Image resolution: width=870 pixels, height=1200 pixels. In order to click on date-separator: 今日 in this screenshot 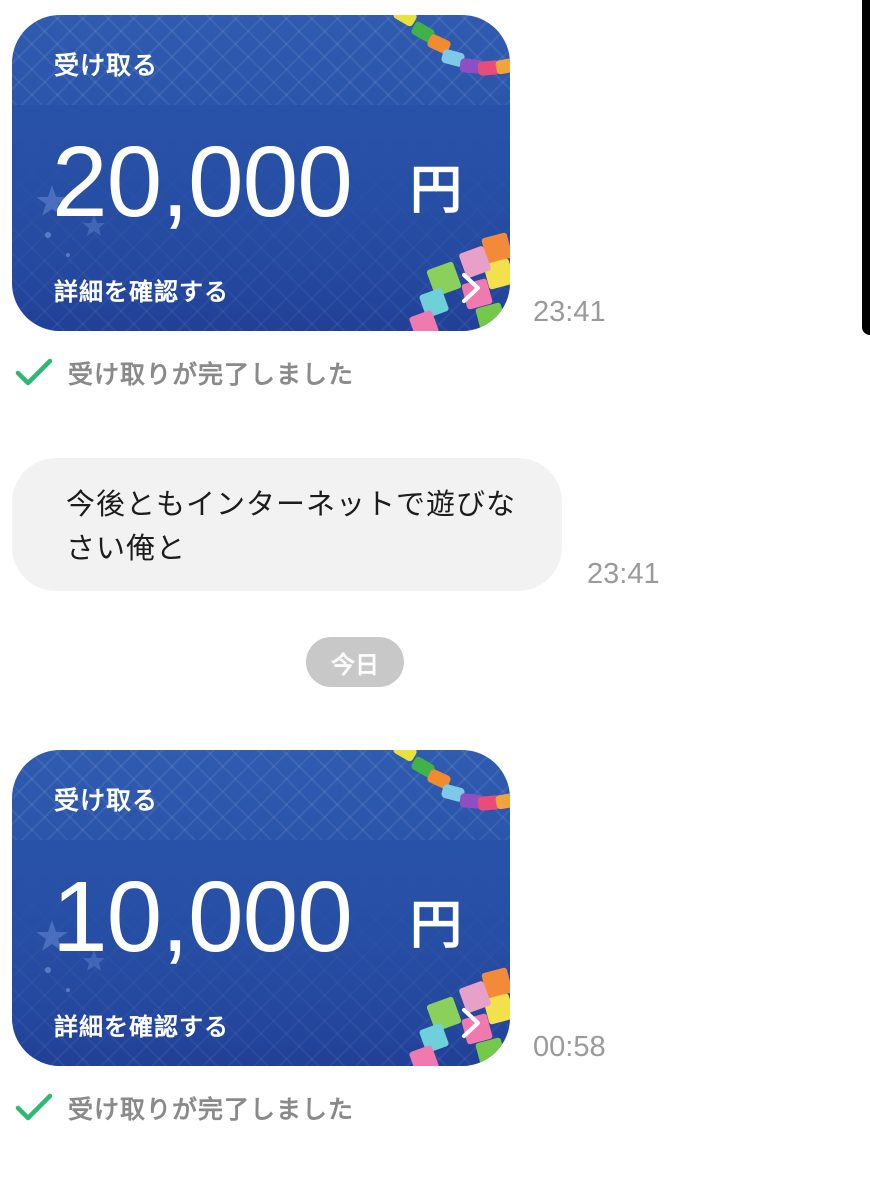, I will do `click(355, 662)`.